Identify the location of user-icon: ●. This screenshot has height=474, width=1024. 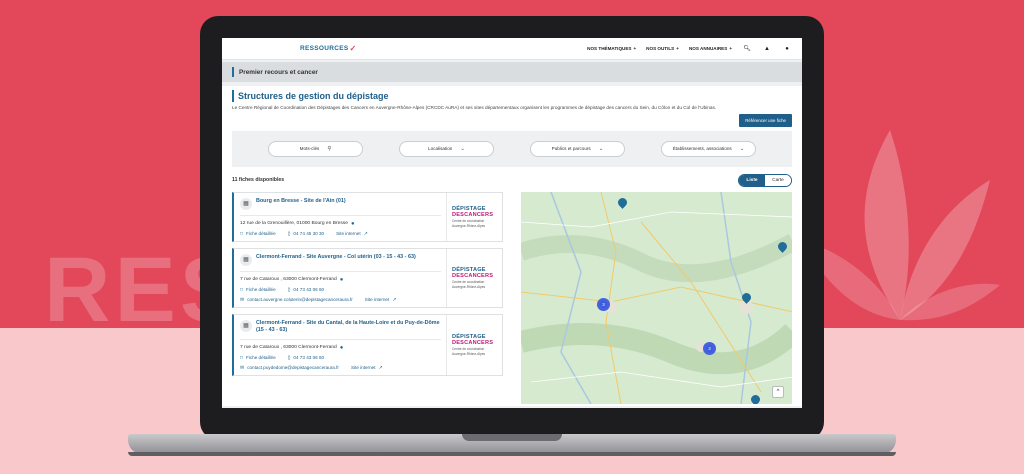
(787, 49).